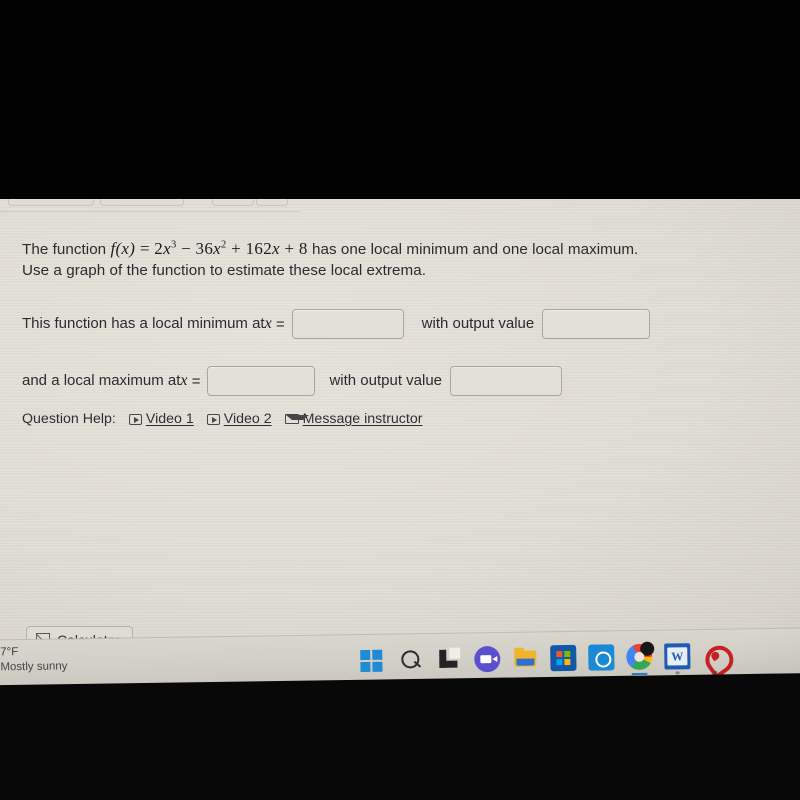  What do you see at coordinates (69, 419) in the screenshot?
I see `question-help-label: Question Help:` at bounding box center [69, 419].